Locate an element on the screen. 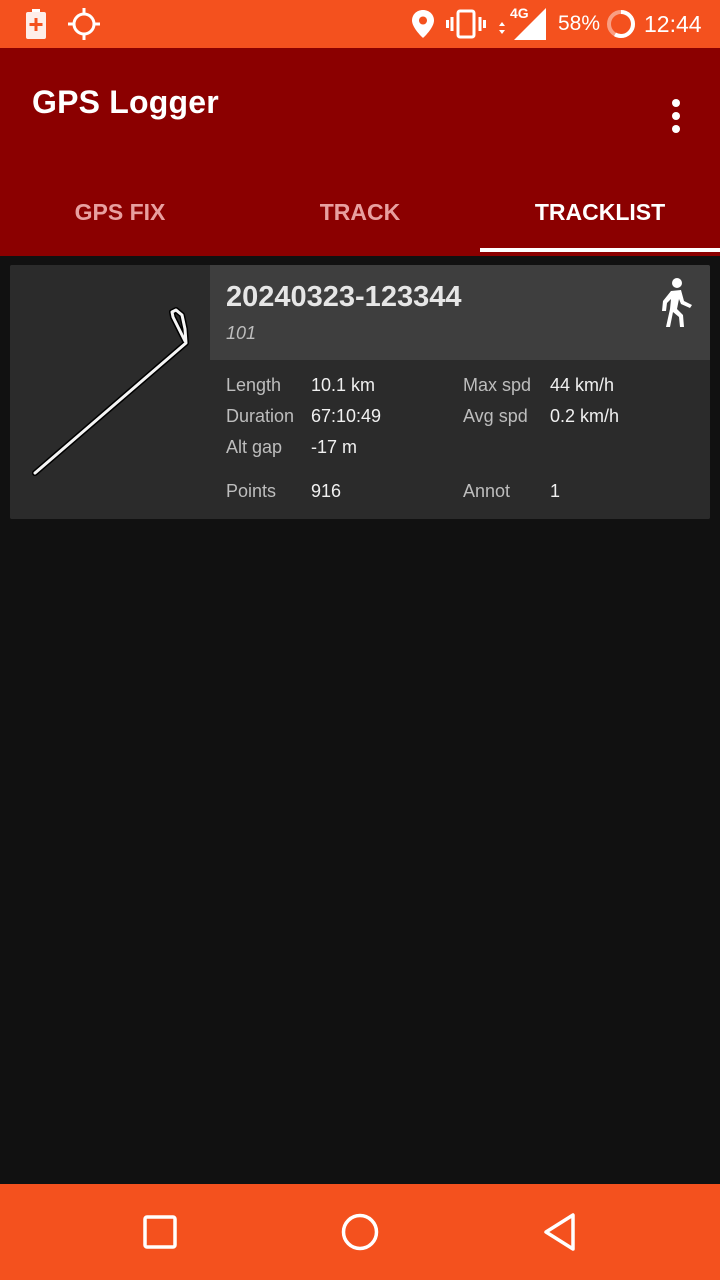 The height and width of the screenshot is (1280, 720). battery-saver-icon is located at coordinates (36, 24).